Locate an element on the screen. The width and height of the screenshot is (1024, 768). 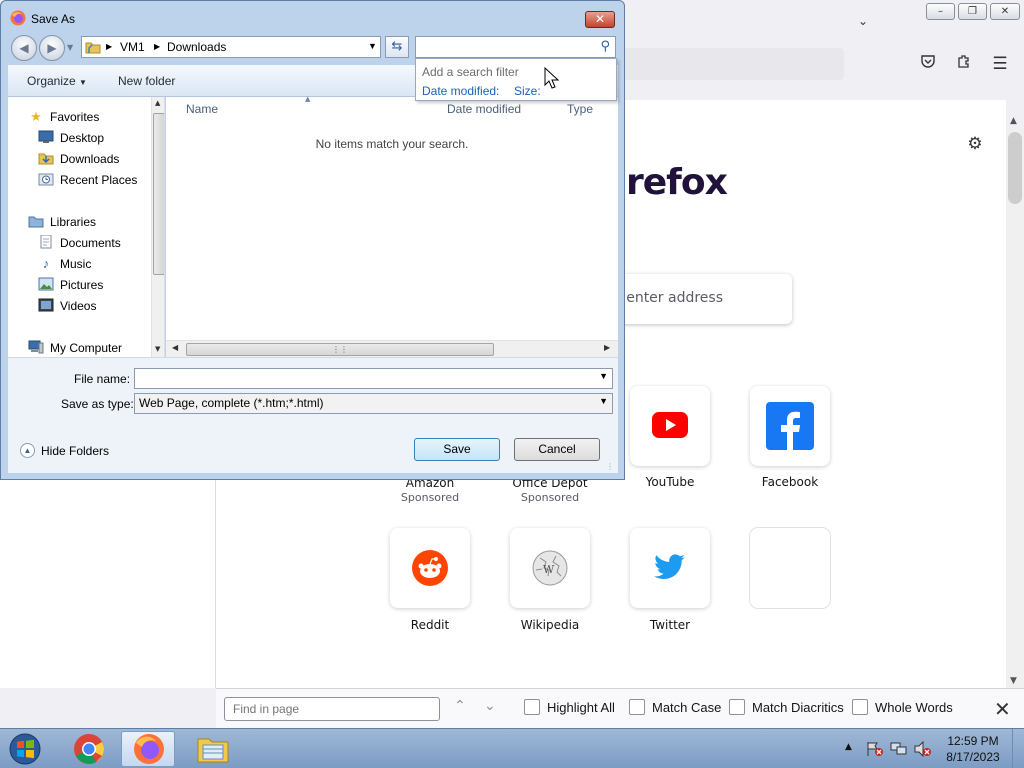
resize-grip-icon: ⋮ is located at coordinates (610, 466).